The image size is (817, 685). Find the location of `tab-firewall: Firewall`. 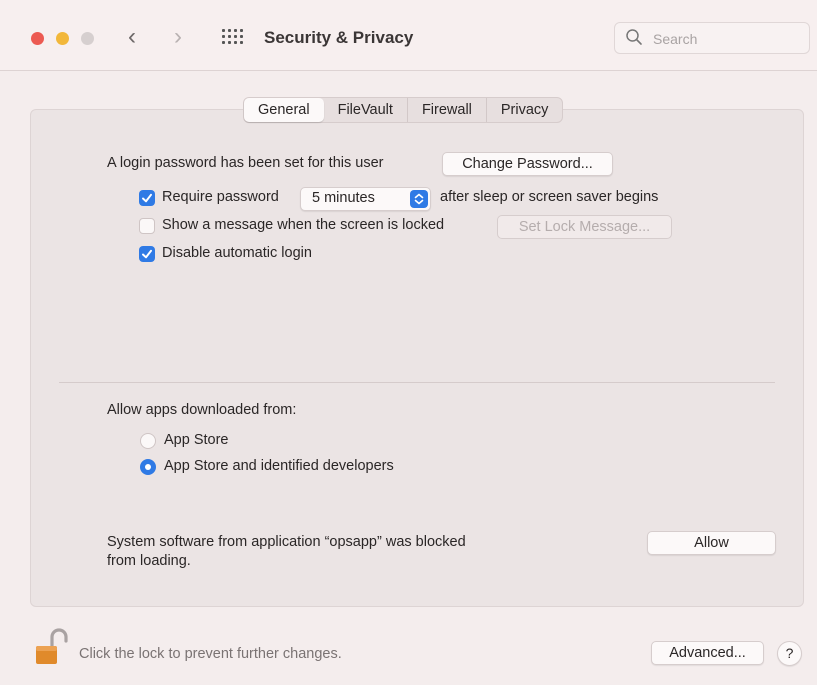

tab-firewall: Firewall is located at coordinates (447, 110).